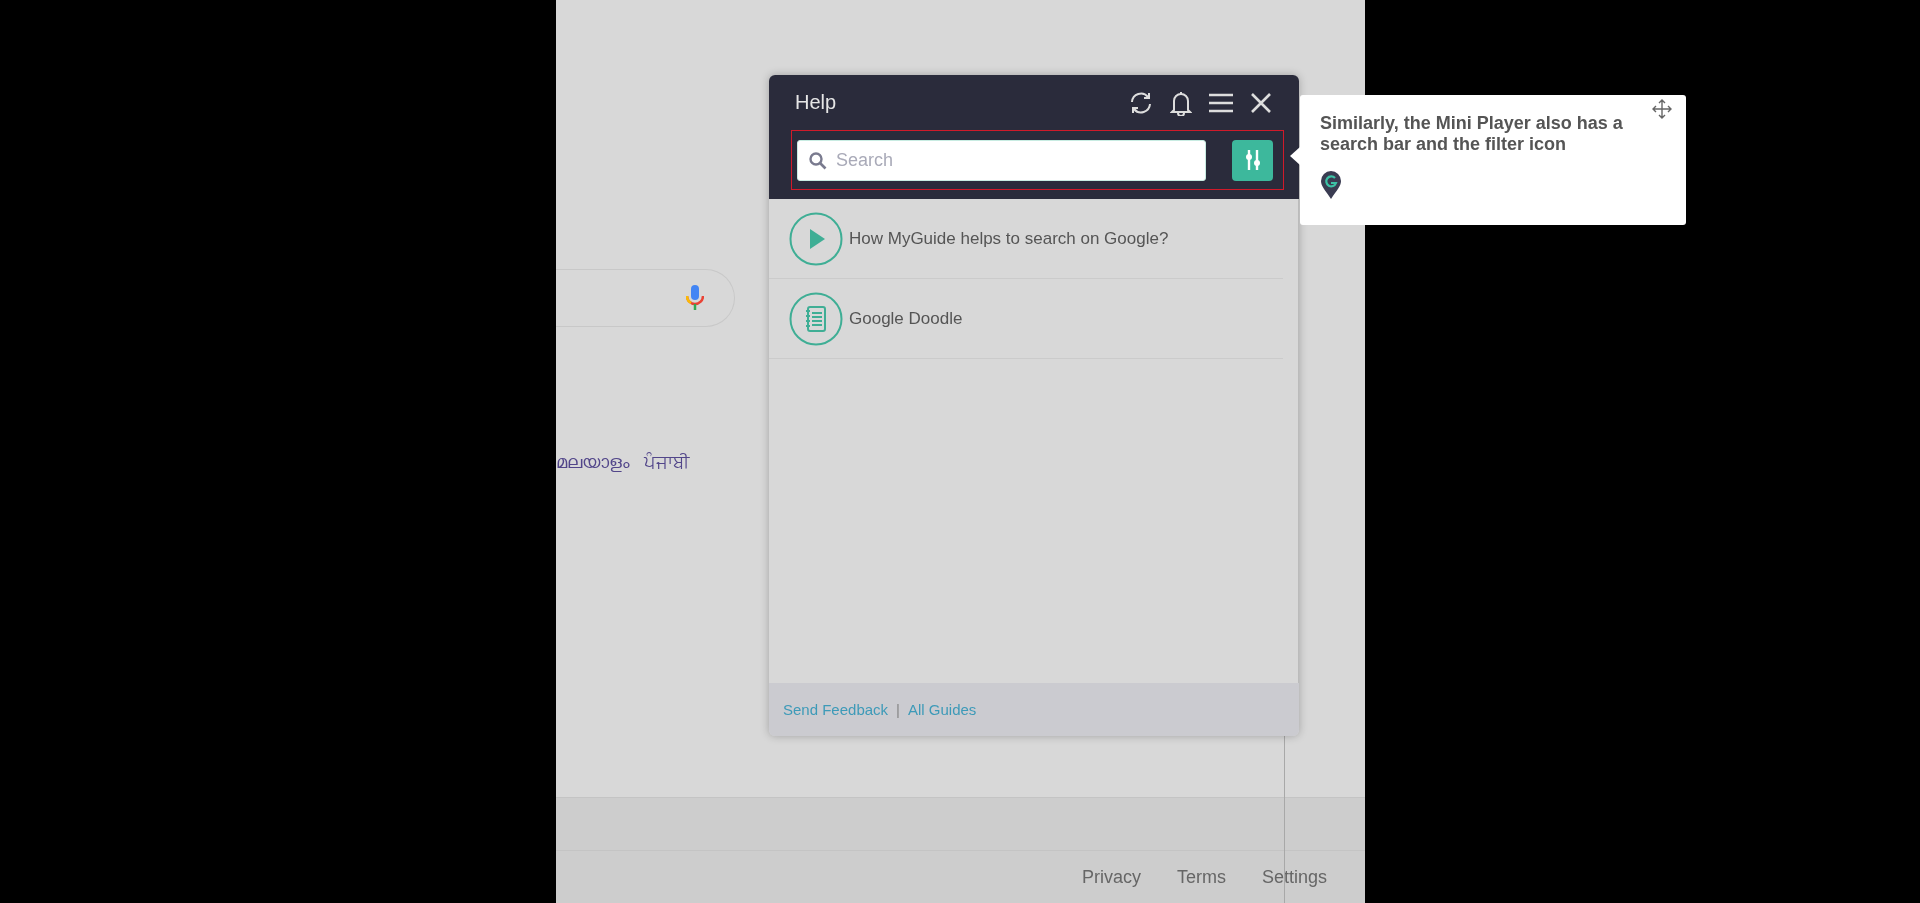 The height and width of the screenshot is (903, 1920). I want to click on search-field: Search, so click(1001, 160).